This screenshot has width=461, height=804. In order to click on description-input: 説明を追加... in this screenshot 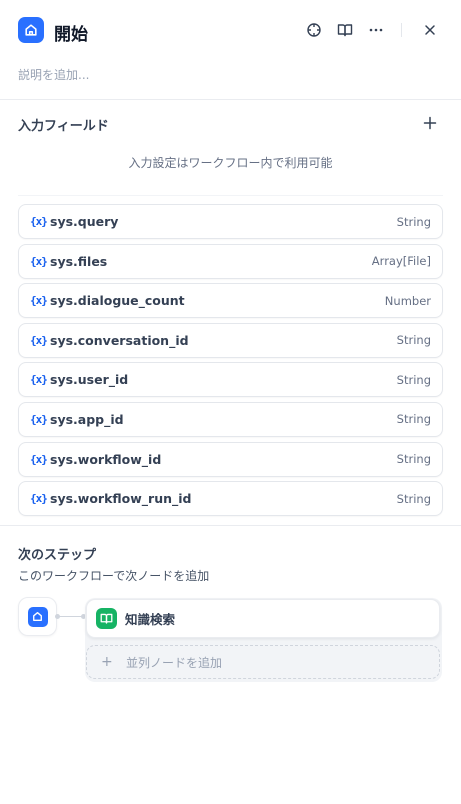, I will do `click(53, 74)`.